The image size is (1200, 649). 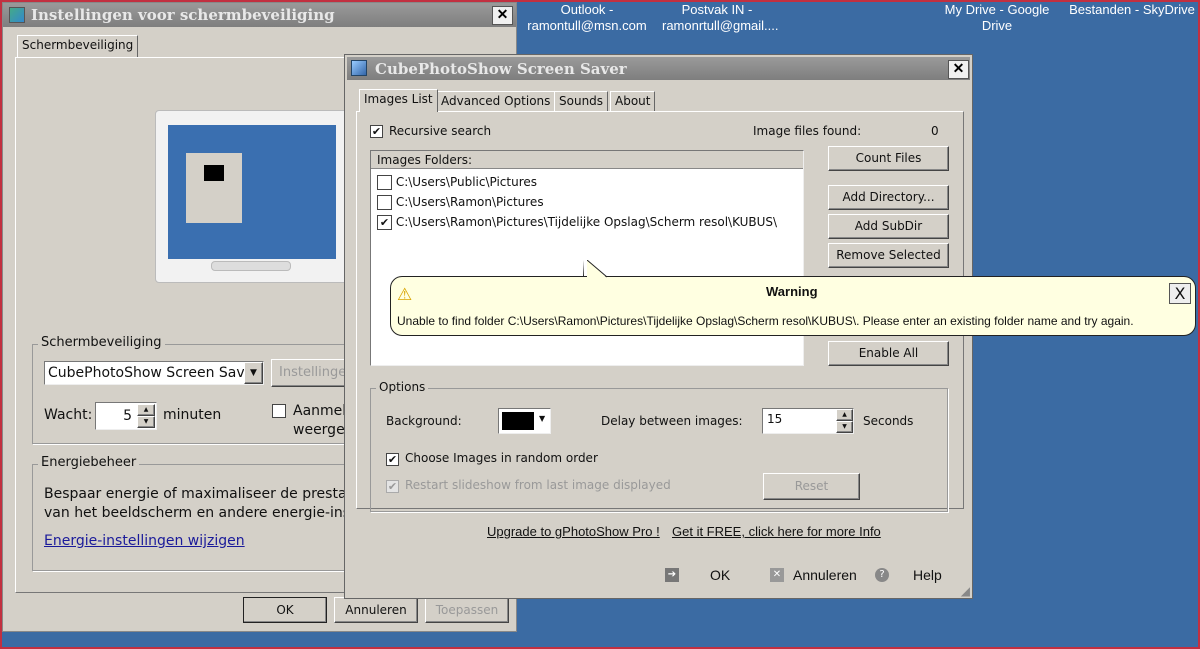 What do you see at coordinates (252, 192) in the screenshot?
I see `preview-screen` at bounding box center [252, 192].